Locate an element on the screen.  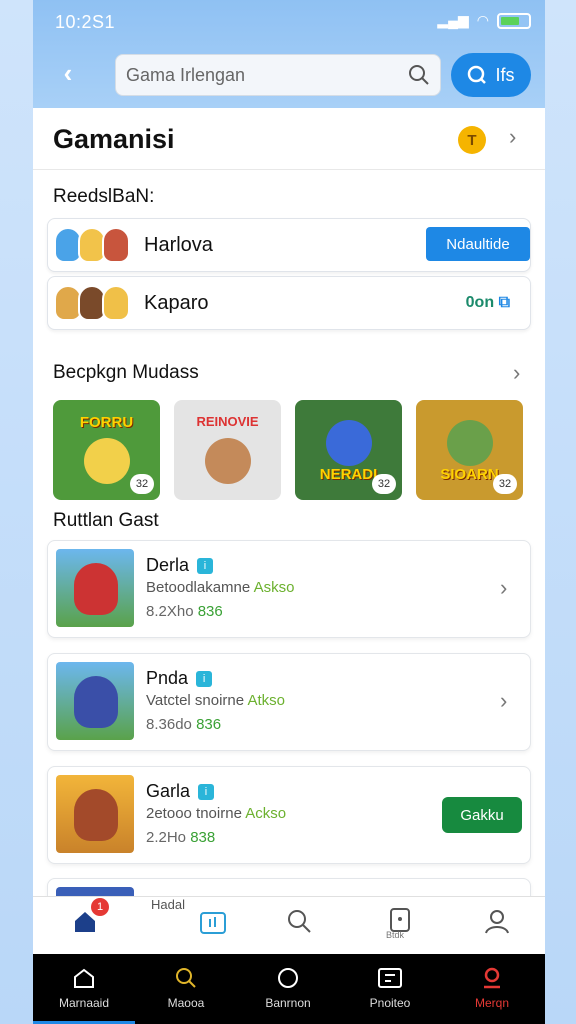
play-button: Gakku is located at coordinates (482, 815).